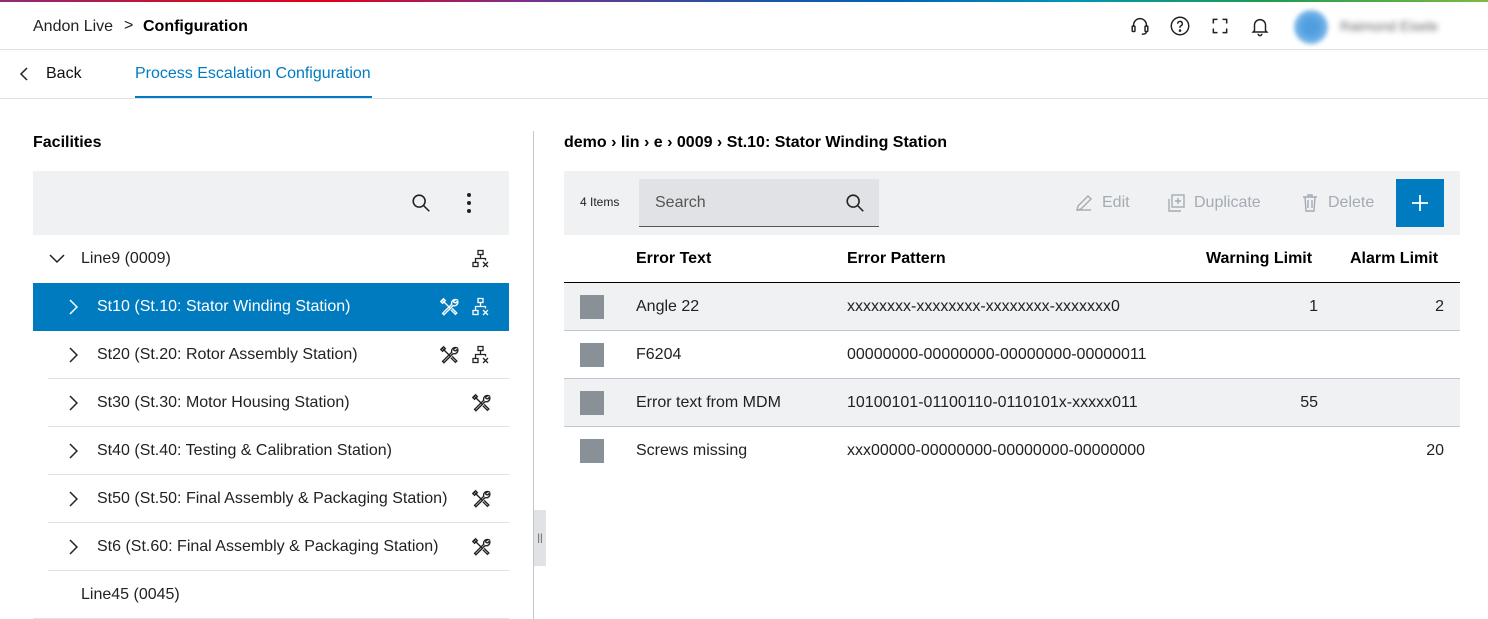 This screenshot has width=1488, height=619. What do you see at coordinates (1260, 26) in the screenshot?
I see `bell-icon` at bounding box center [1260, 26].